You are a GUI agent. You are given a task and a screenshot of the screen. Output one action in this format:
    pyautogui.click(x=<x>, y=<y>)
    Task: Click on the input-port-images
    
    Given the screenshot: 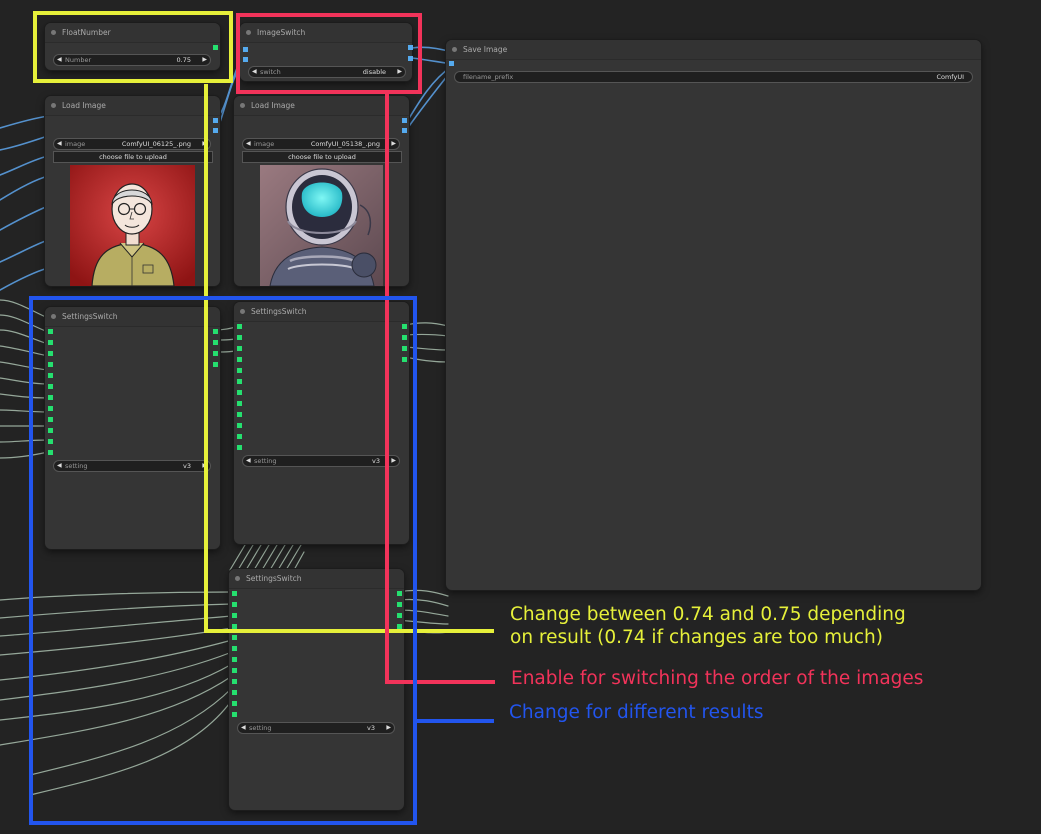 What is the action you would take?
    pyautogui.click(x=451, y=63)
    